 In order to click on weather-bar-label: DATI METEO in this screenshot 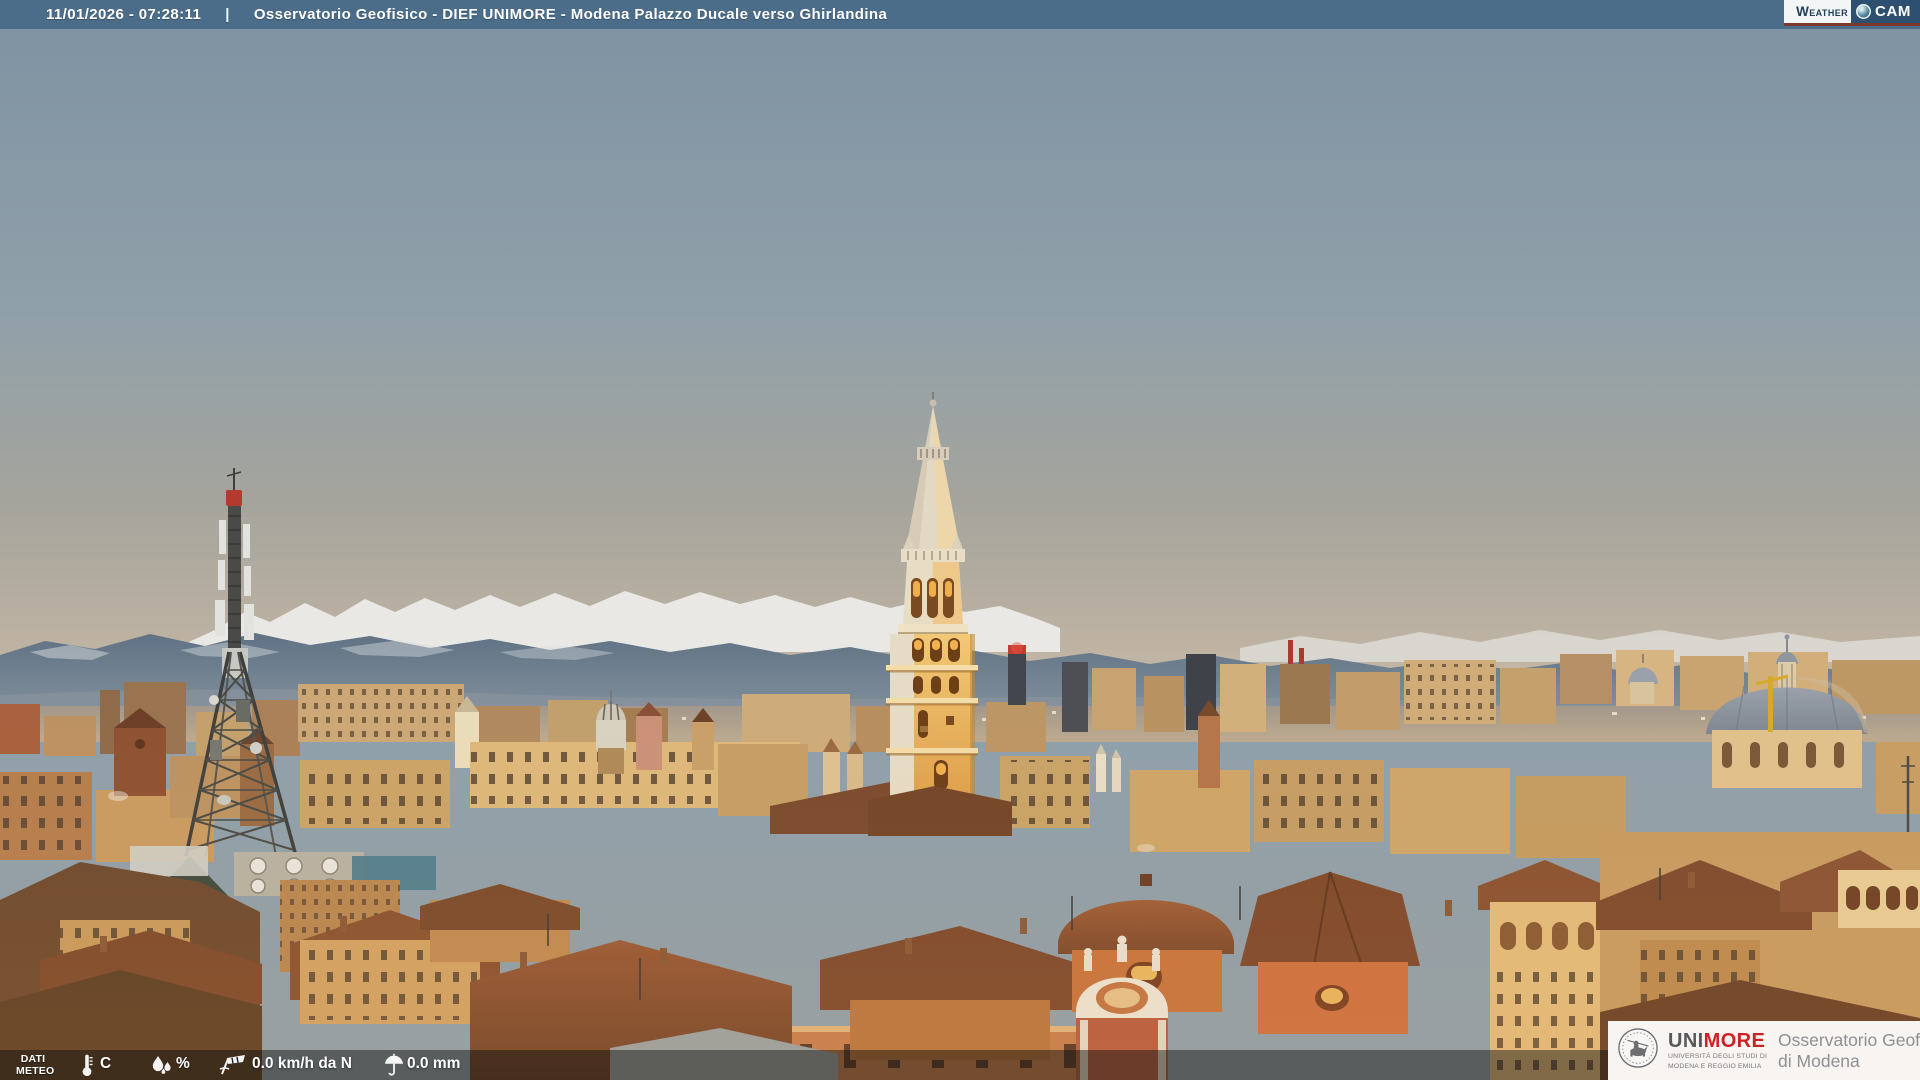, I will do `click(35, 1065)`.